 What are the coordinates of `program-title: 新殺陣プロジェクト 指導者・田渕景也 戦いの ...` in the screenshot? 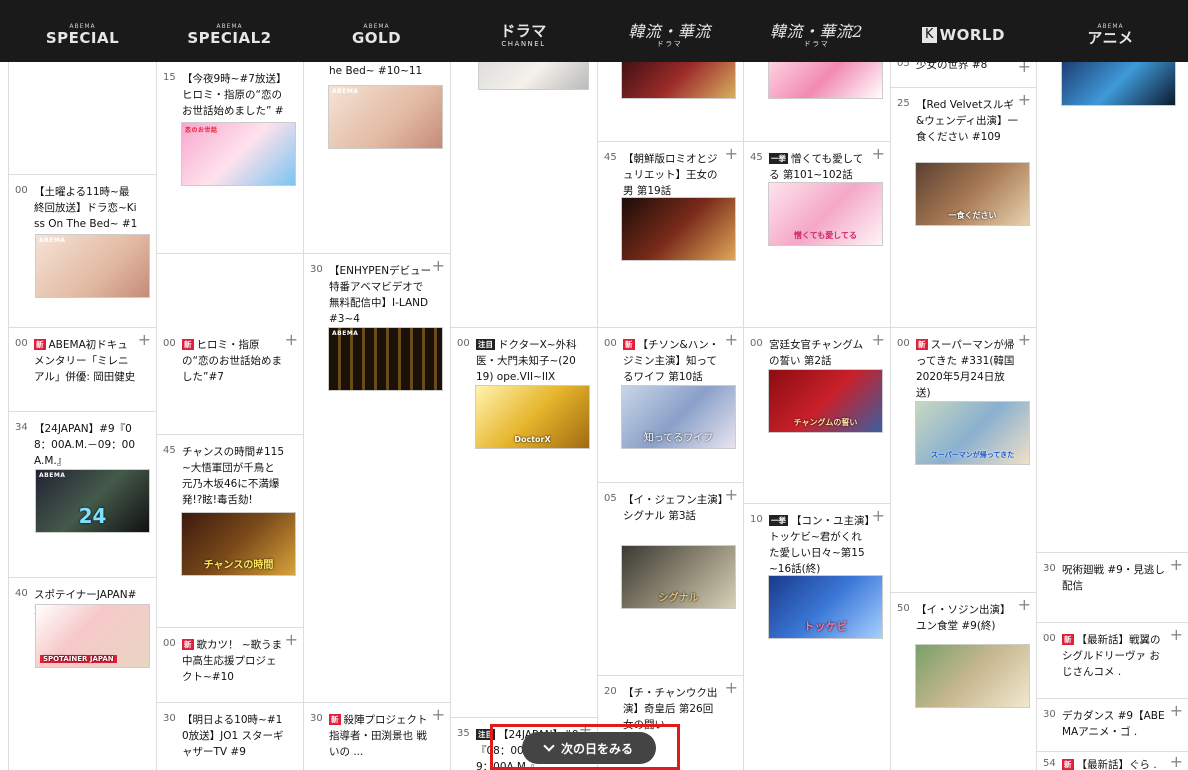 It's located at (380, 736).